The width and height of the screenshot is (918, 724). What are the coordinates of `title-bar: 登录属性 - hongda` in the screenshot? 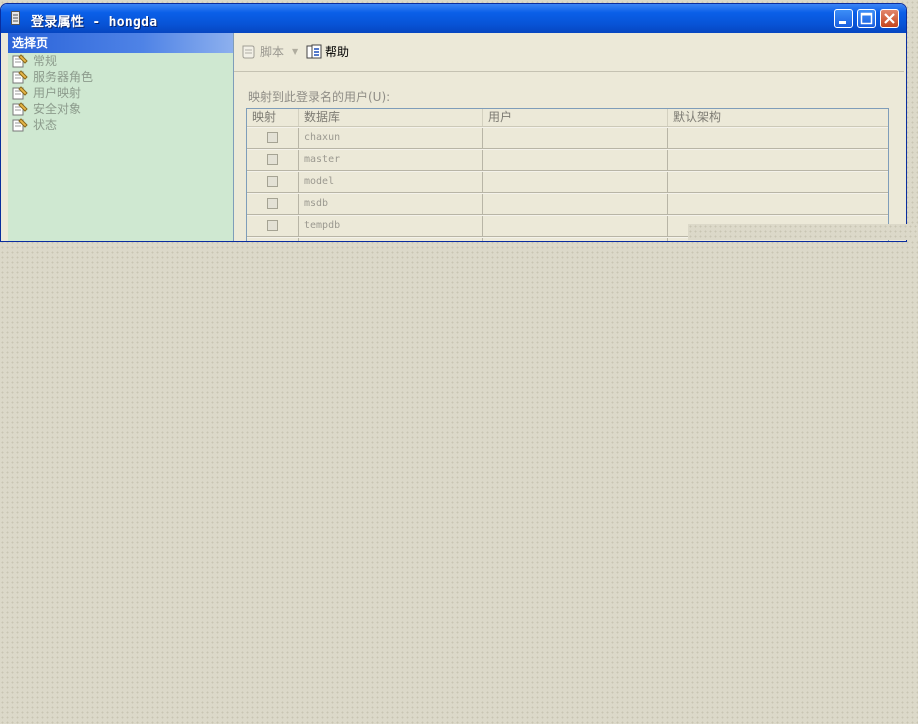 It's located at (453, 18).